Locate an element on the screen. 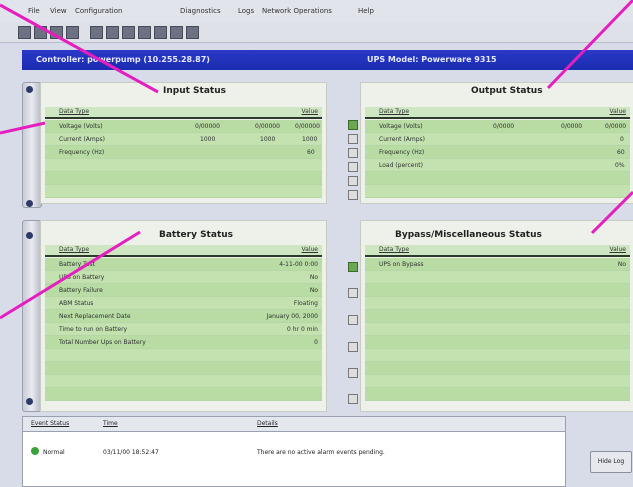  column-header: Details is located at coordinates (267, 423).